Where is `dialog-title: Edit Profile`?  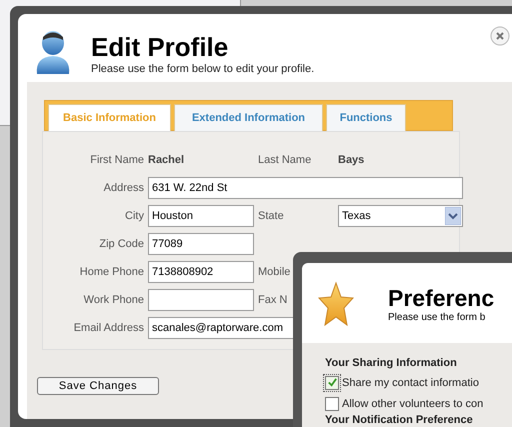 dialog-title: Edit Profile is located at coordinates (160, 47).